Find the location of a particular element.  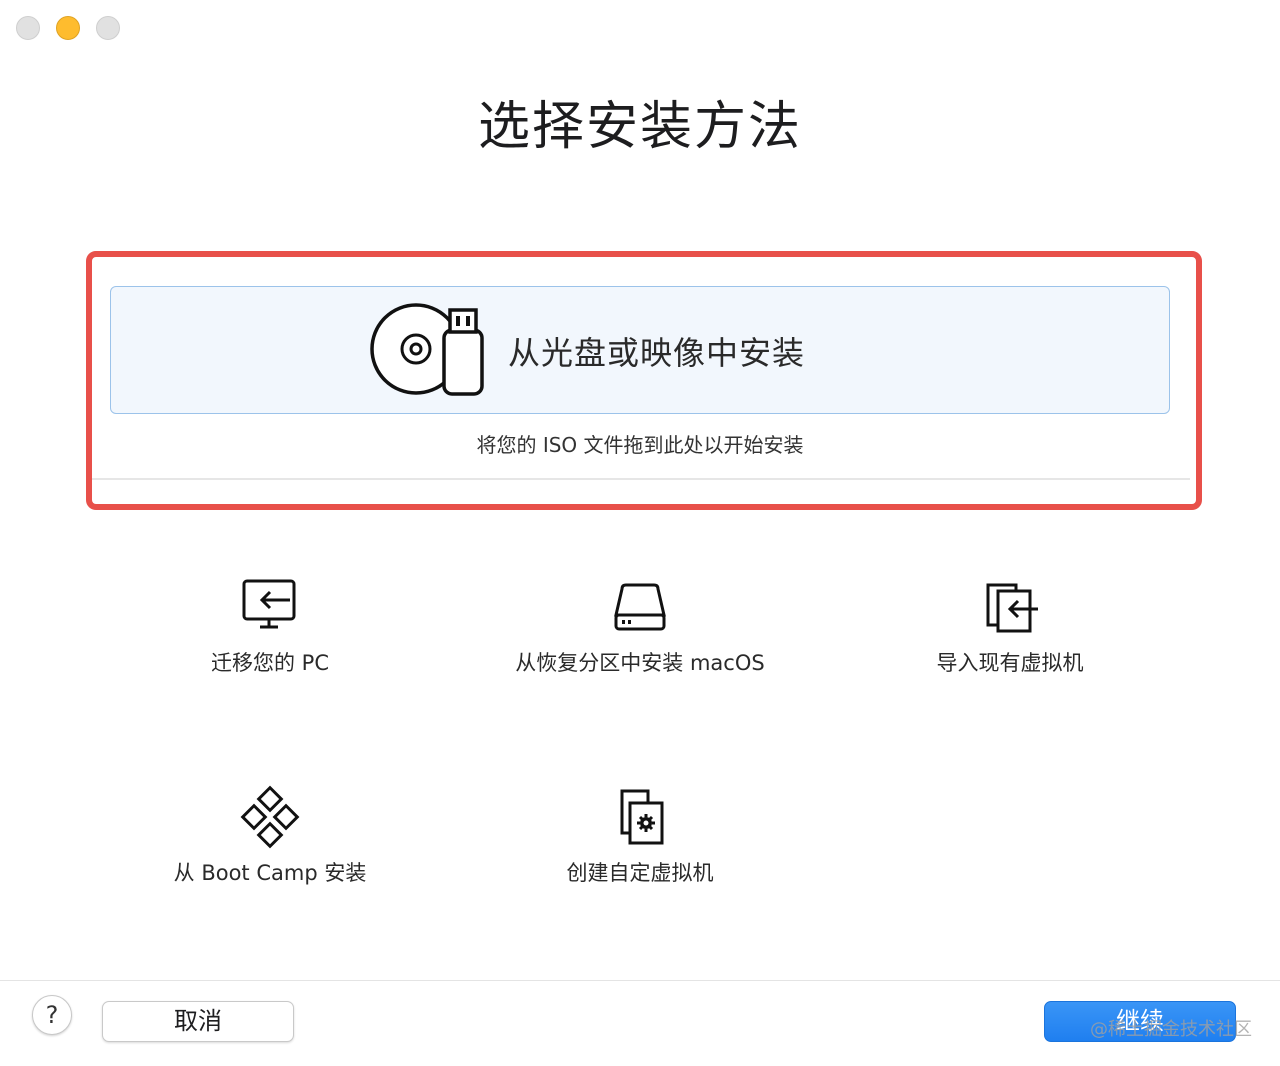

migrate-pc-label: 迁移您的 PC is located at coordinates (269, 663).